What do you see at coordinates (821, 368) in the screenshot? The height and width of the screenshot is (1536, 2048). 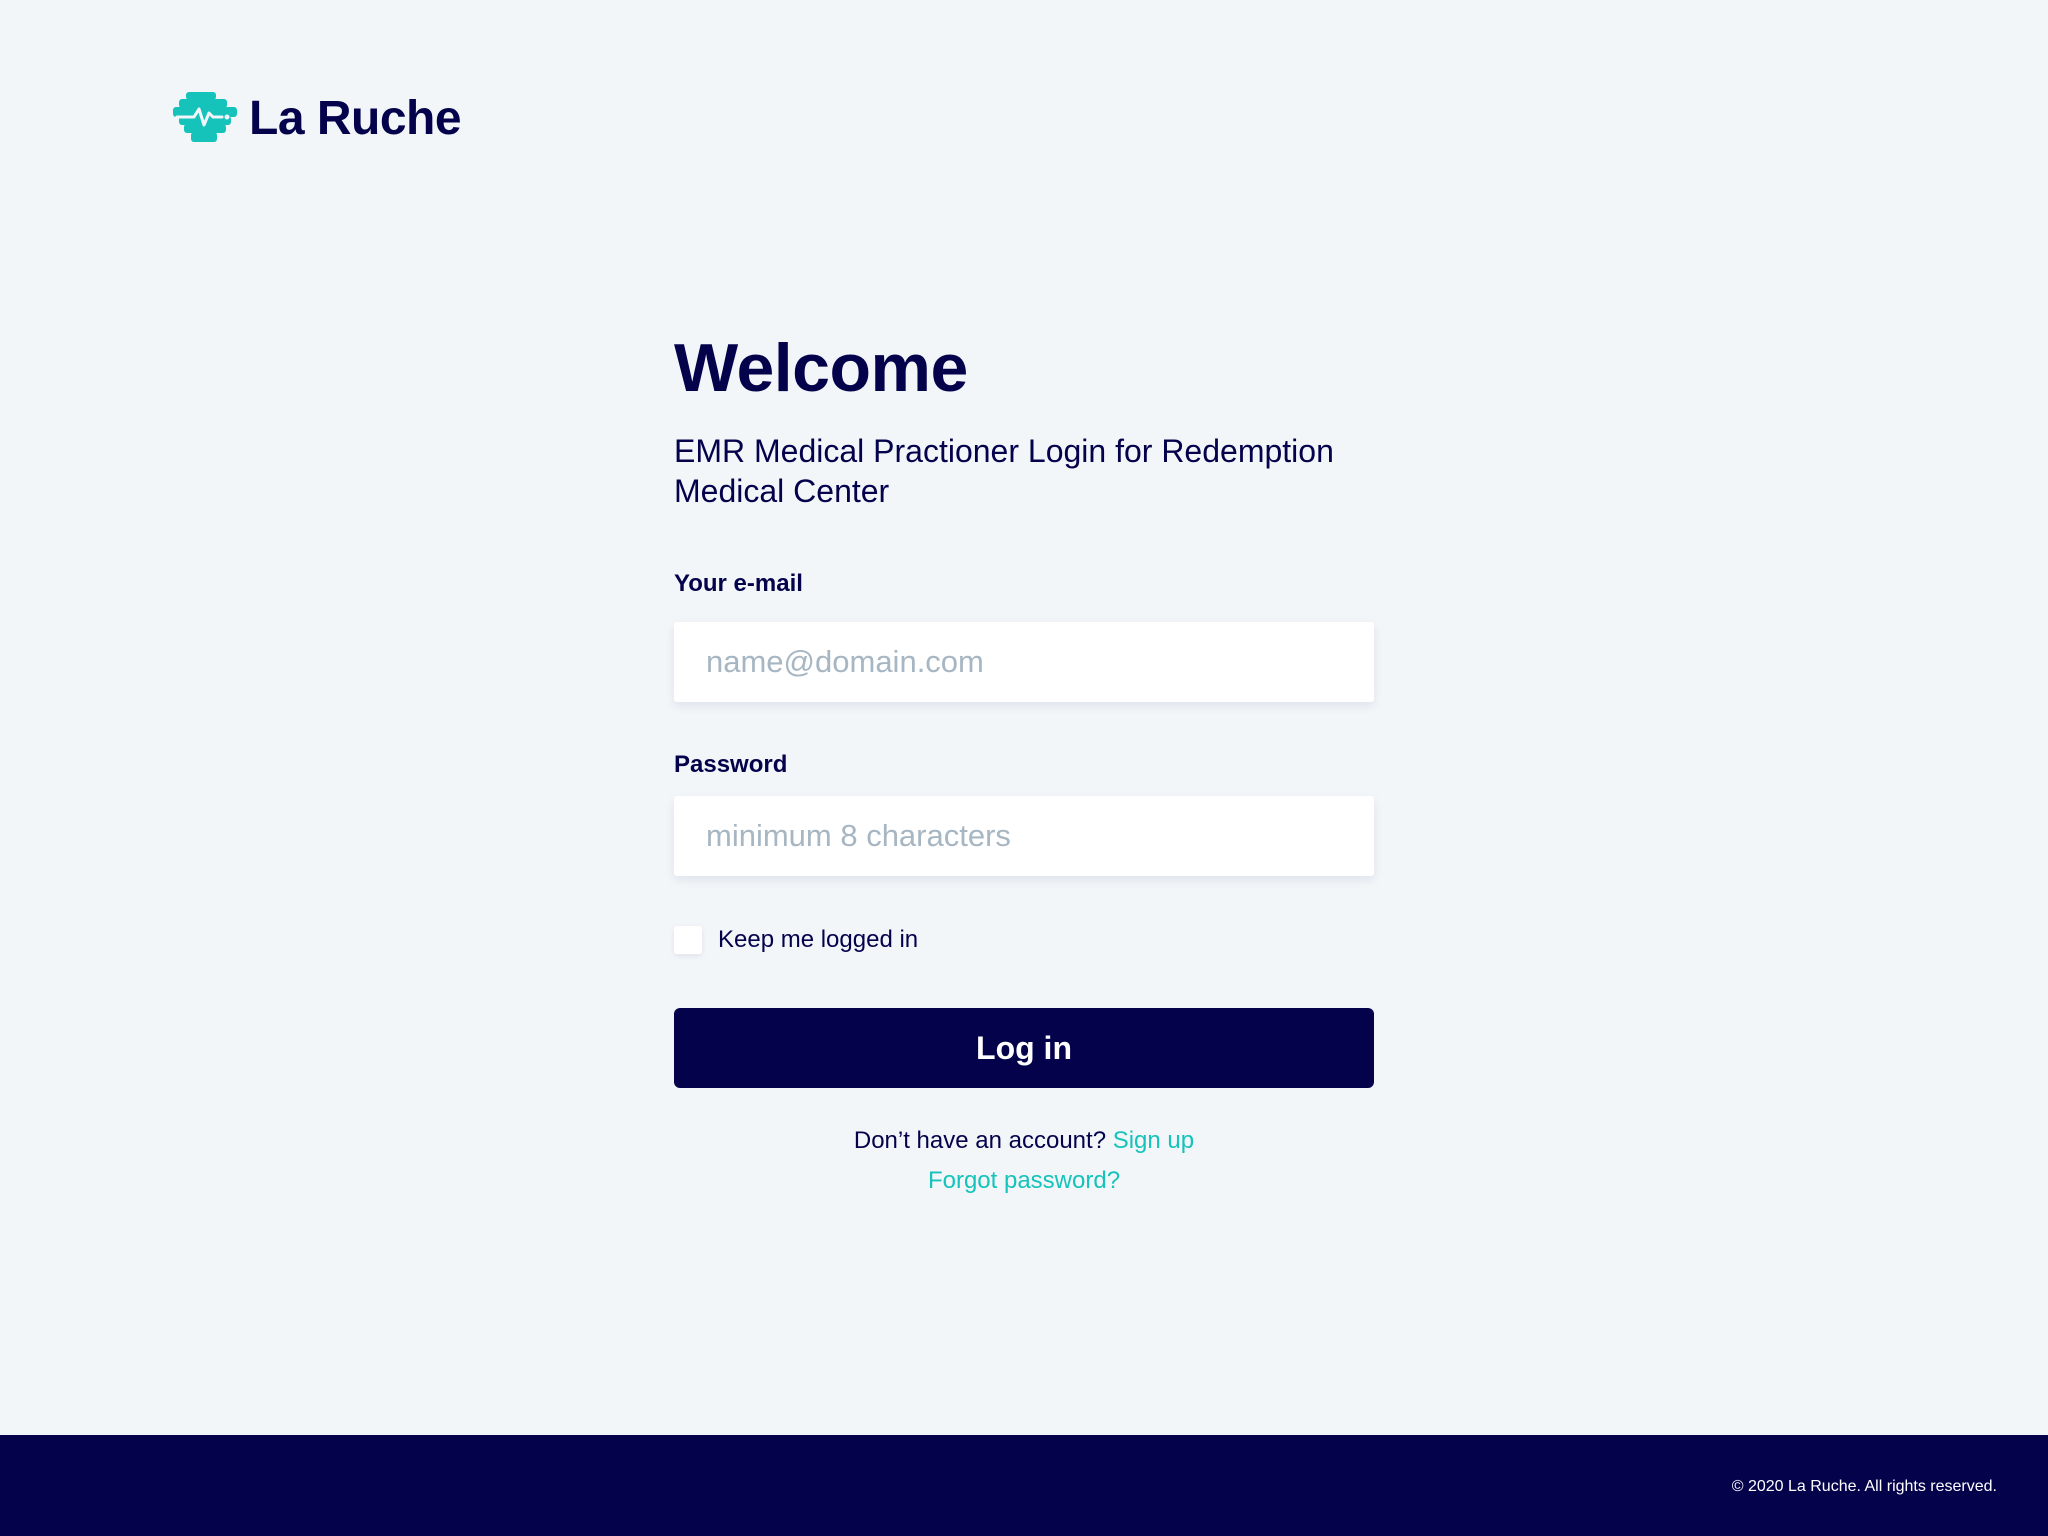 I see `page-title: Welcome` at bounding box center [821, 368].